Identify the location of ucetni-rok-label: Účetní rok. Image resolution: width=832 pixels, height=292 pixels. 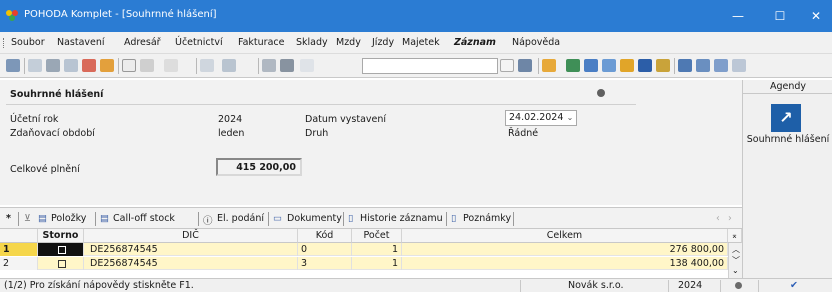
(34, 119).